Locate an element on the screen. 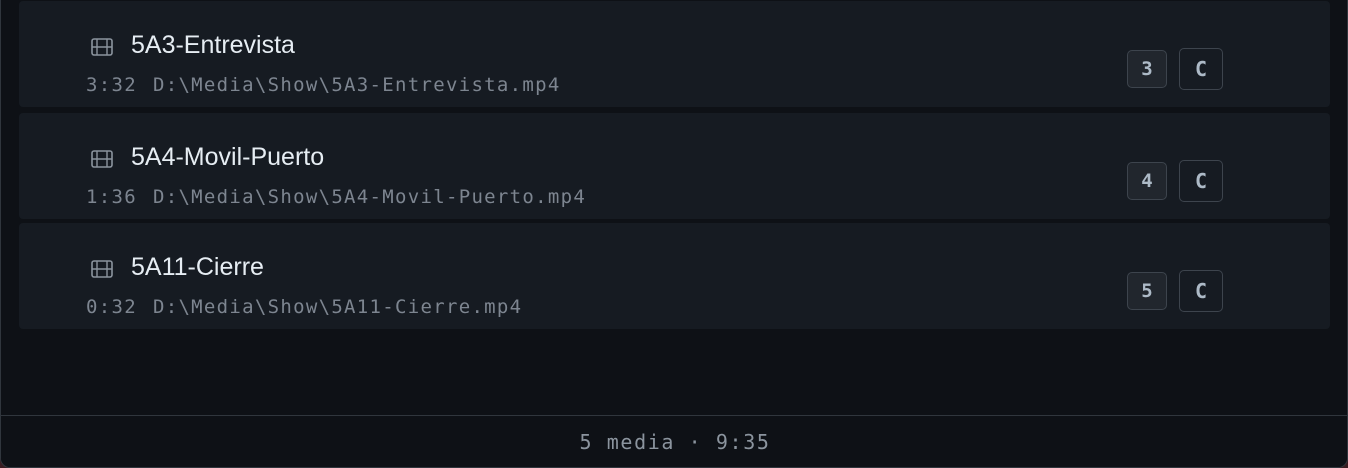  media-path: D:\Media\Show\5A3-Entrevista.mp4 is located at coordinates (356, 85).